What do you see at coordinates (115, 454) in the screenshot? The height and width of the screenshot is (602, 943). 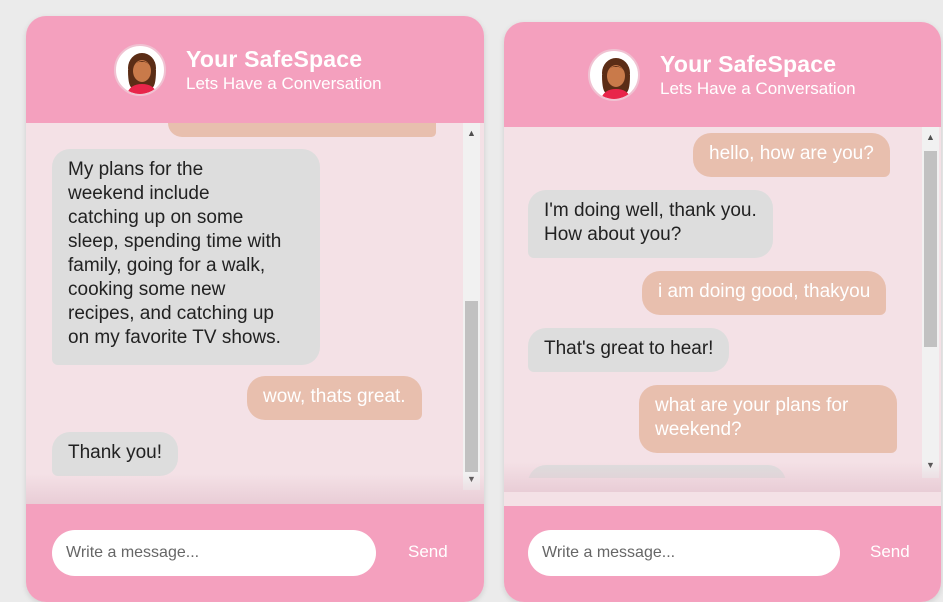 I see `message-bubble-bot: Thank you!` at bounding box center [115, 454].